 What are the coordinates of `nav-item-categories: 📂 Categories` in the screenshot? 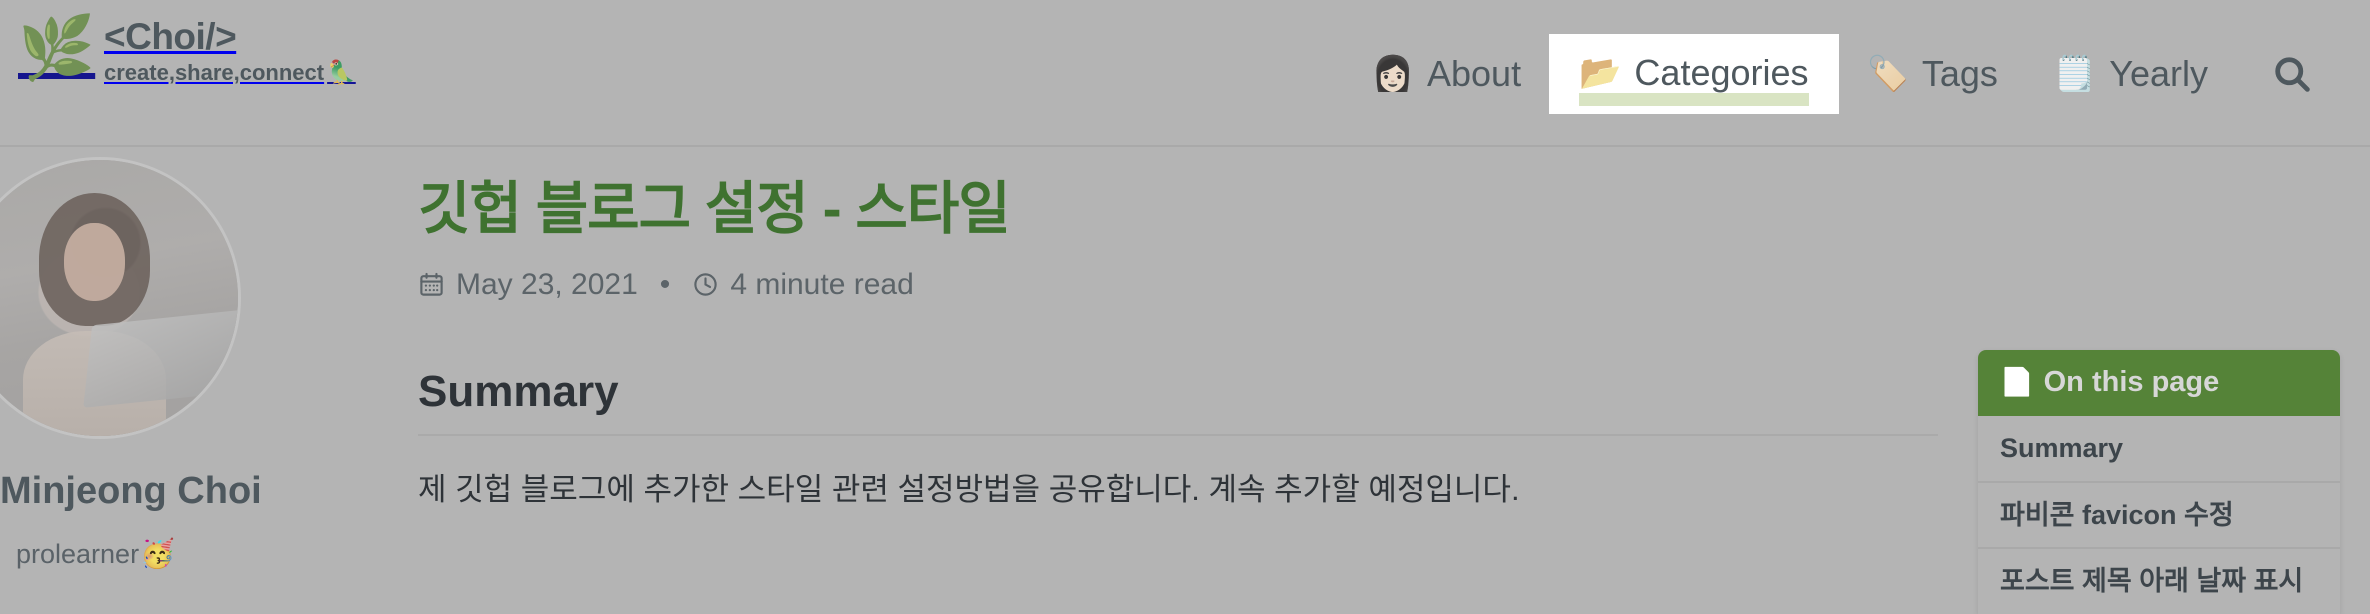 It's located at (1694, 73).